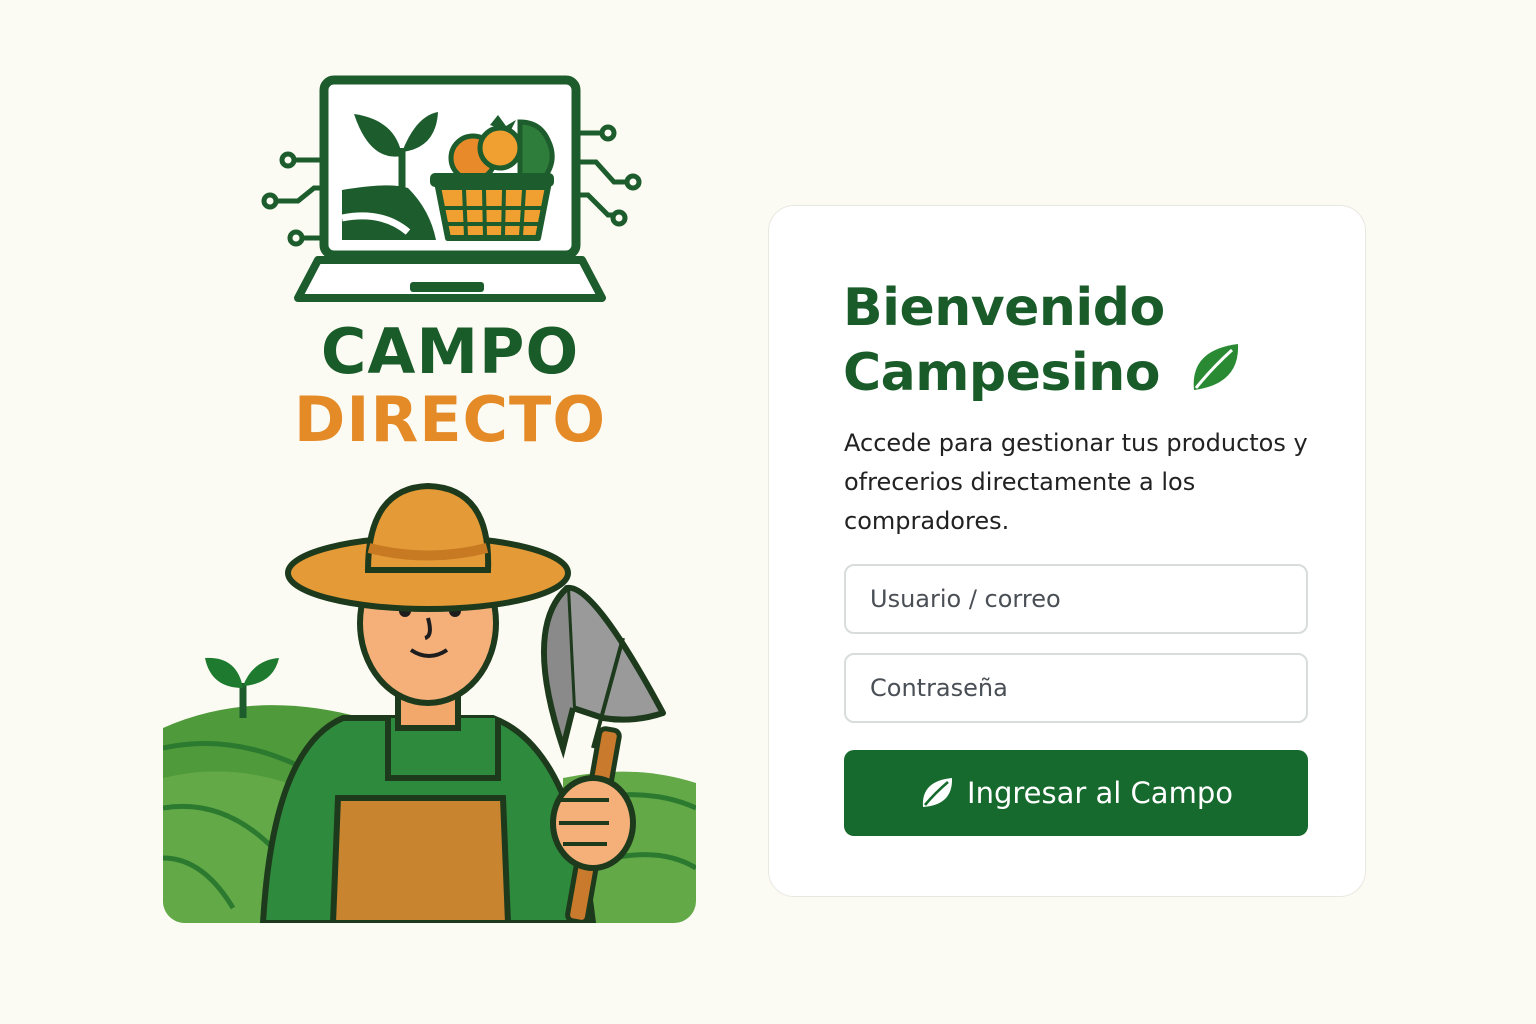  I want to click on brand-line-directo: DIRECTO, so click(450, 419).